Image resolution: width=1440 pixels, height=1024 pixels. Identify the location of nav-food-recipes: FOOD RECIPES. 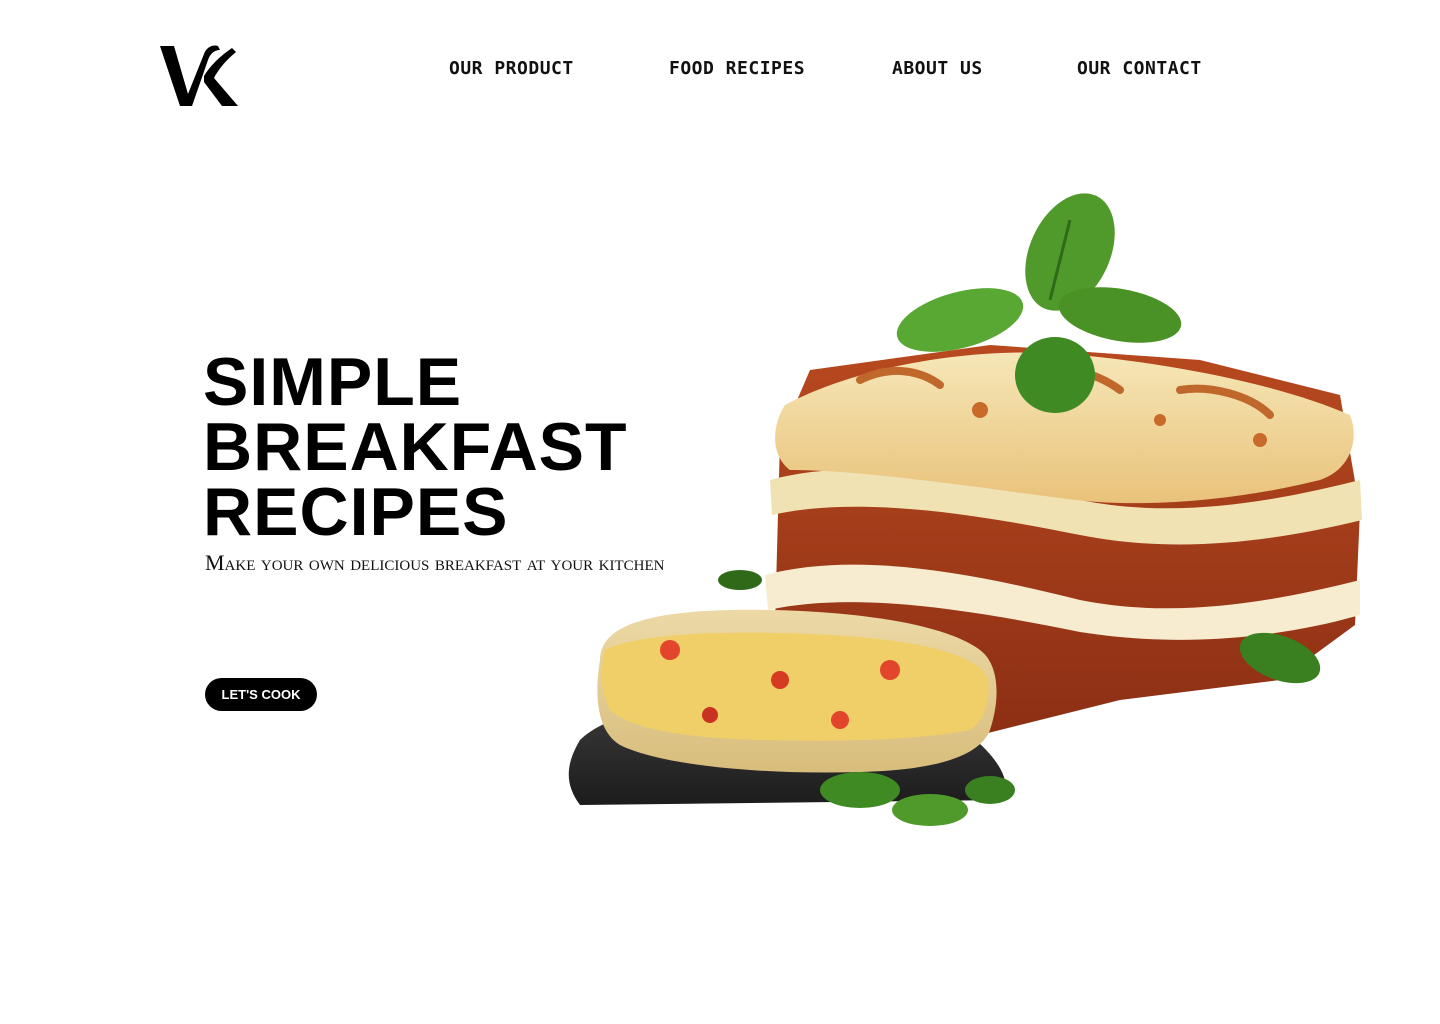
(737, 68).